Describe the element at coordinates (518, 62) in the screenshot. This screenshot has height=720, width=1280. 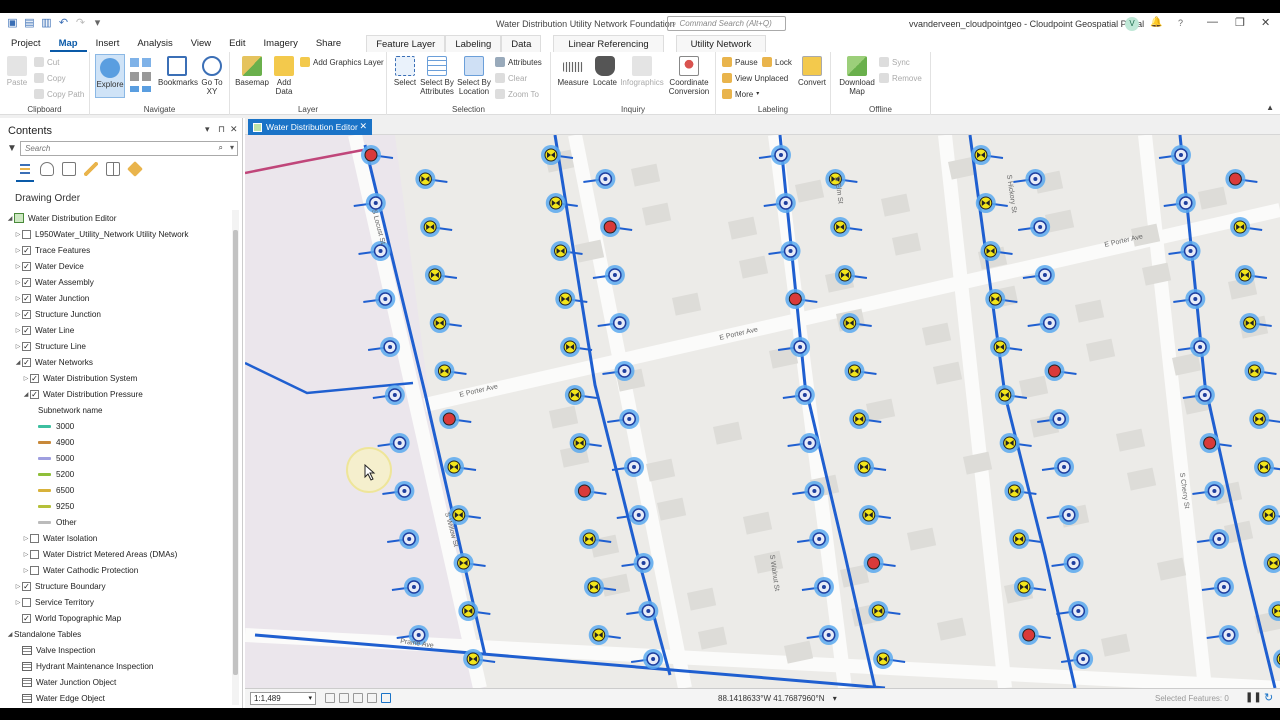
I see `attributes-button: Attributes` at that location.